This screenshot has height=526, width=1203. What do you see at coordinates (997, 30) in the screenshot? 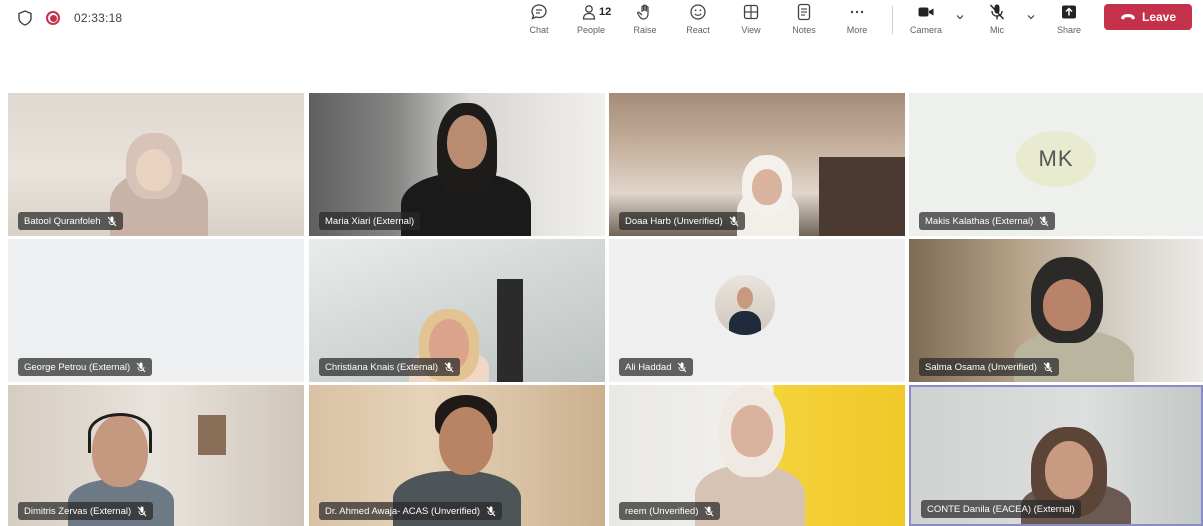
I see `mic-label: Mic` at bounding box center [997, 30].